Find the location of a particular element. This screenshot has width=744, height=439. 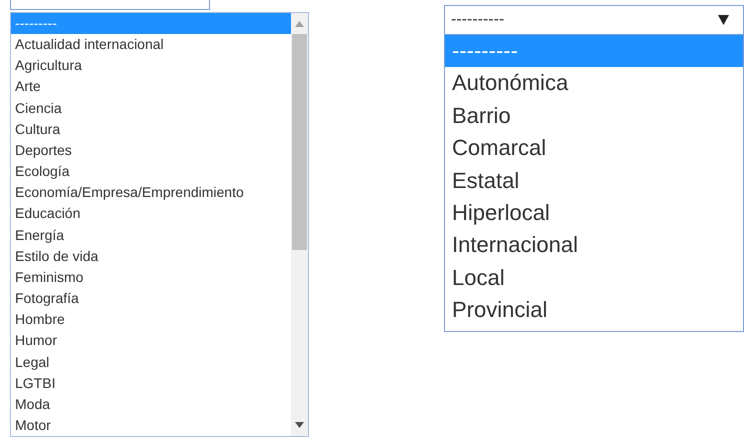

dropdown-option: Comarcal is located at coordinates (594, 148).